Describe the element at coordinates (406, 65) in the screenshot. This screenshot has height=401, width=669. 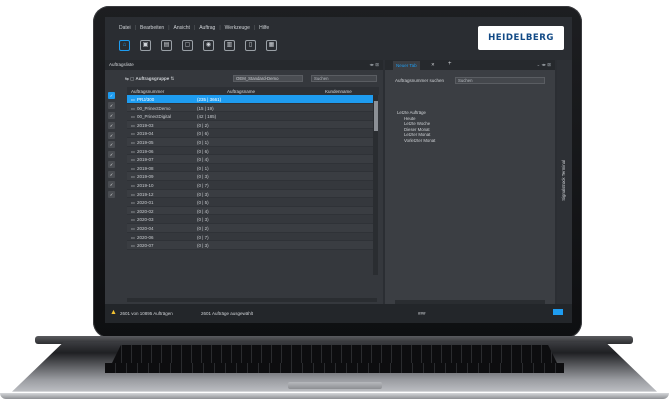
I see `tab-new: Neuer Tab` at that location.